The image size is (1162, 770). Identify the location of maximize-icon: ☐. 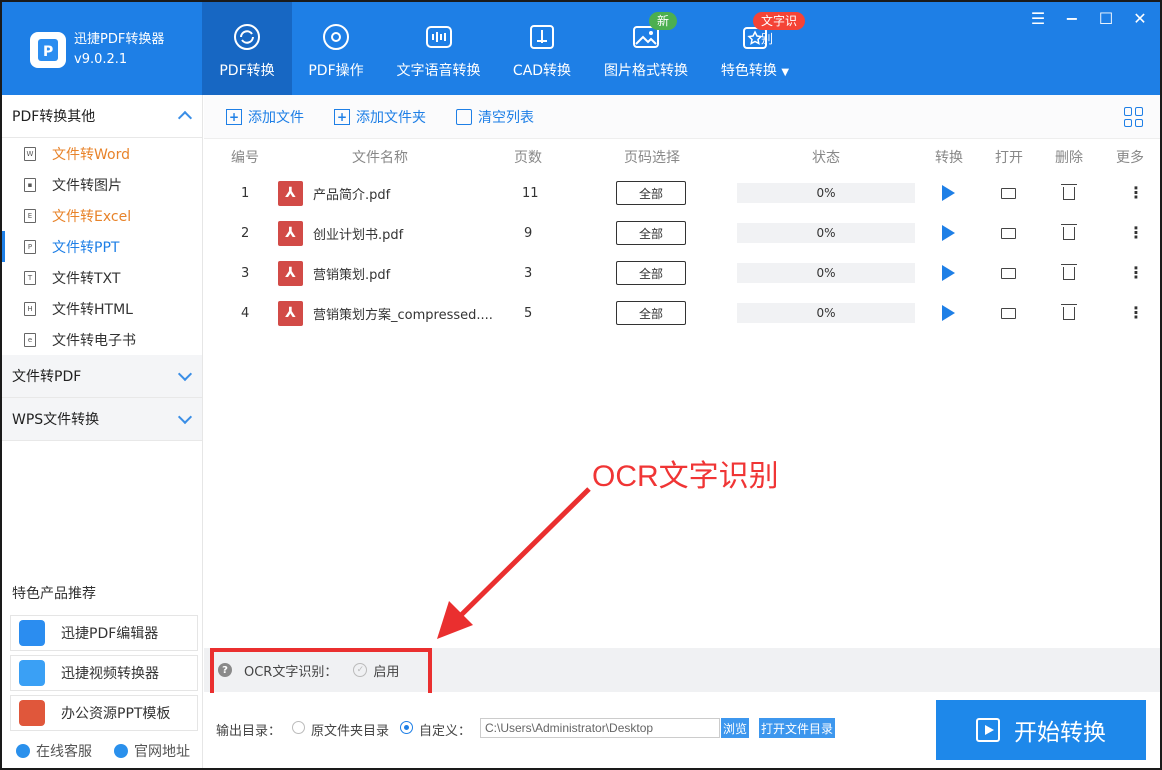
(1106, 18).